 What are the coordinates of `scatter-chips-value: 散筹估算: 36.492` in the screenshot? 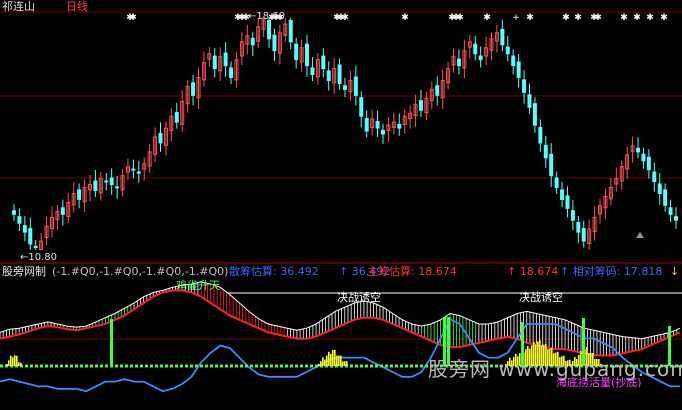 It's located at (274, 271).